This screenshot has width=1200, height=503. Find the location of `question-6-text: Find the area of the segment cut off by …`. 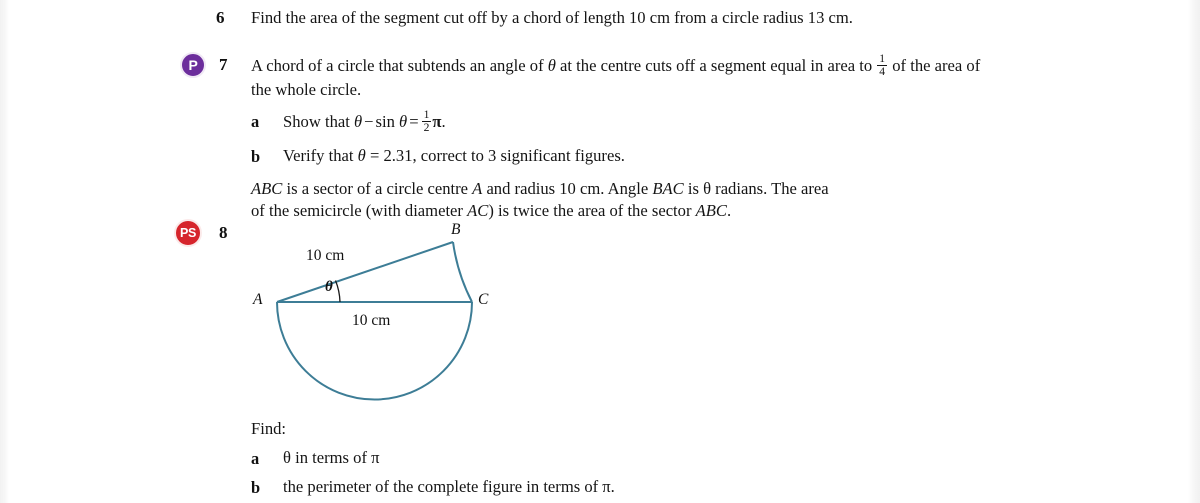

question-6-text: Find the area of the segment cut off by … is located at coordinates (552, 17).